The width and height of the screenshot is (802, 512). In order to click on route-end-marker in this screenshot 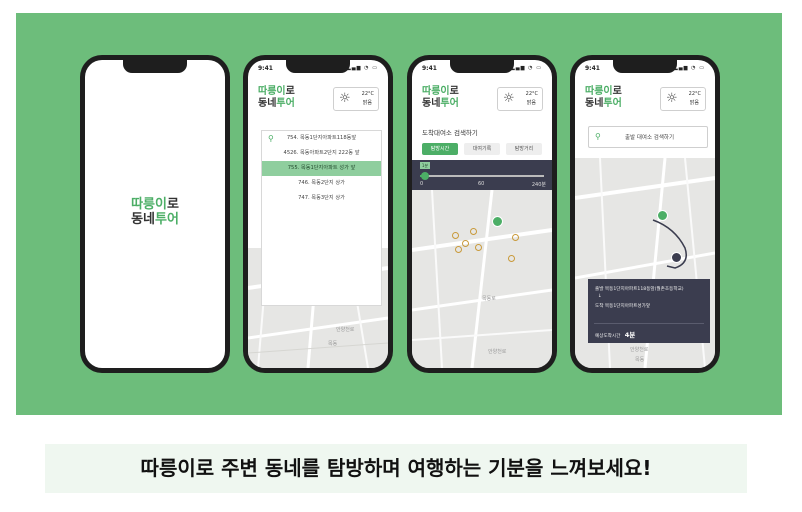, I will do `click(676, 257)`.